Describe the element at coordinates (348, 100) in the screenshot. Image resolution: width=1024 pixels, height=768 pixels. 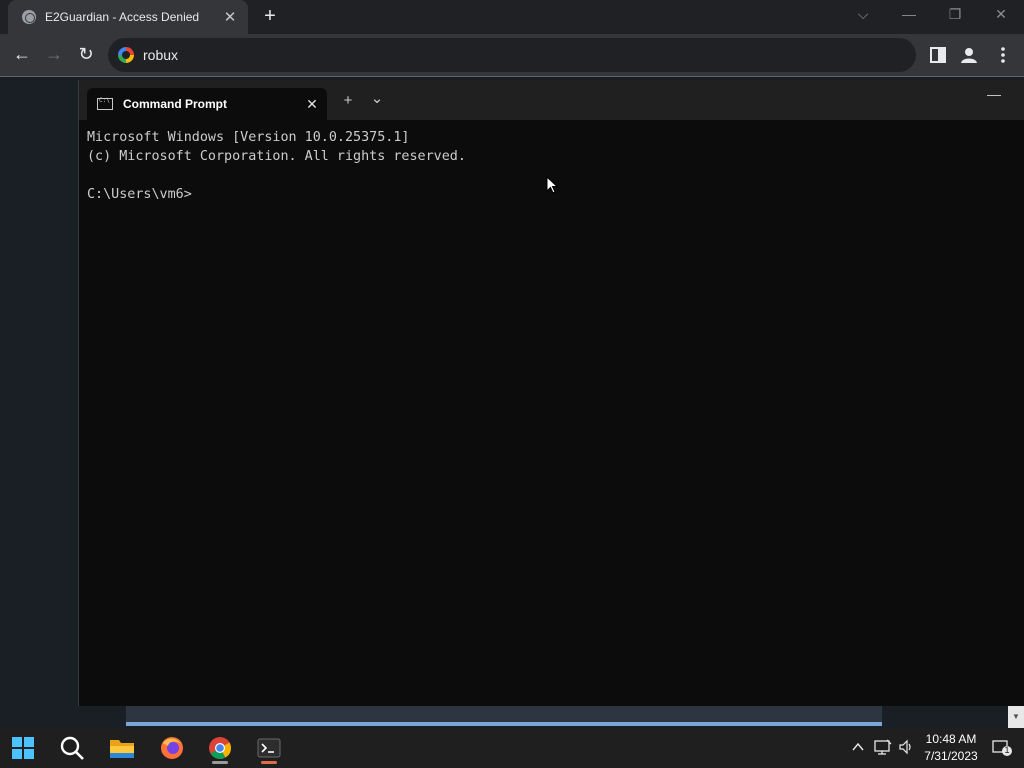
I see `terminal-new-tab-button: +` at that location.